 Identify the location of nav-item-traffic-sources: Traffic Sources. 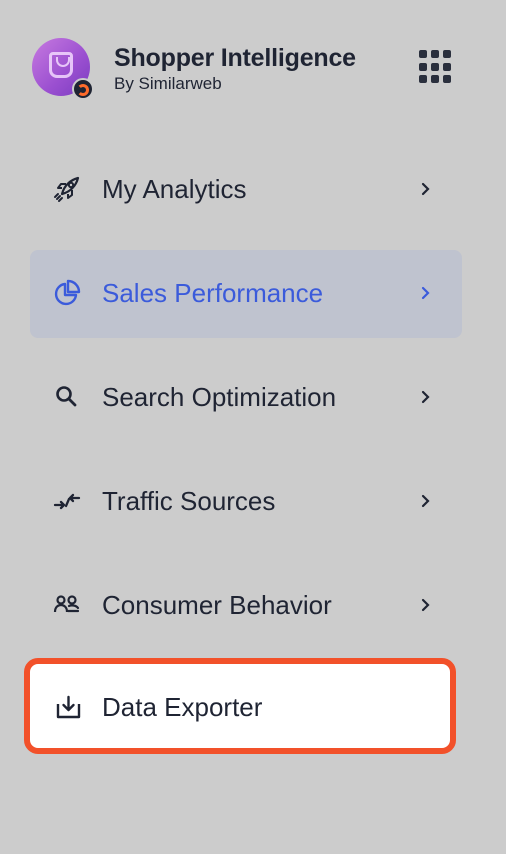
(246, 502).